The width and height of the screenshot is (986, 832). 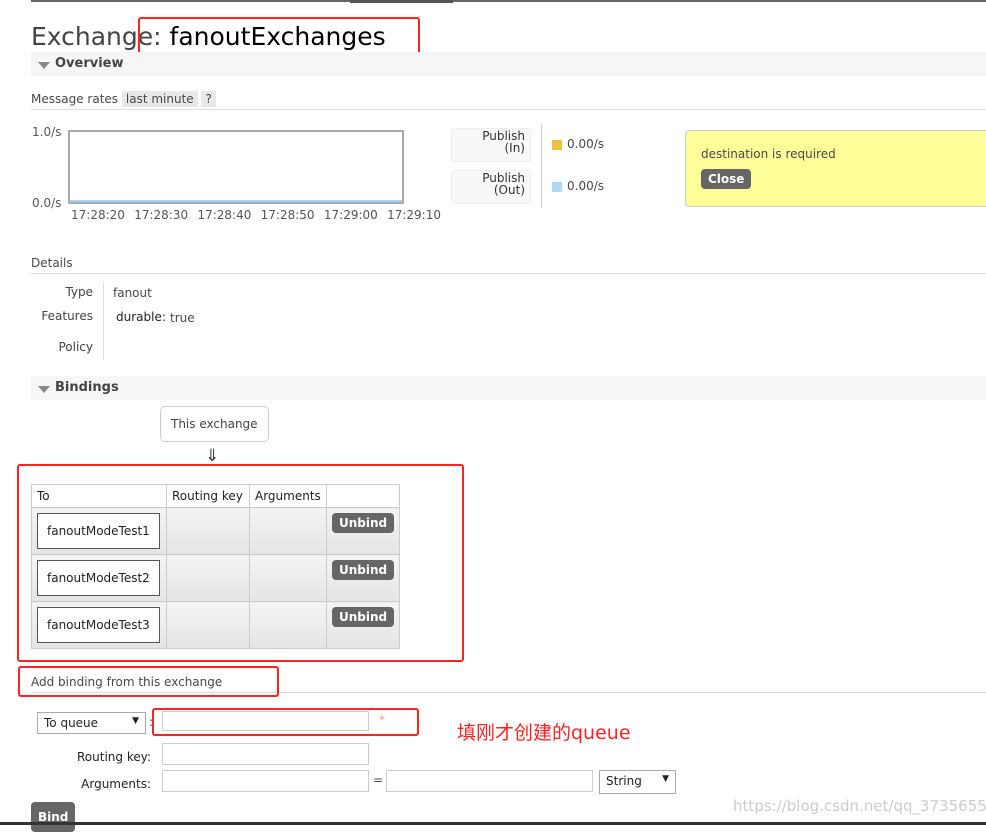 What do you see at coordinates (859, 806) in the screenshot?
I see `watermark: https://blog.csdn.net/qq_37356556` at bounding box center [859, 806].